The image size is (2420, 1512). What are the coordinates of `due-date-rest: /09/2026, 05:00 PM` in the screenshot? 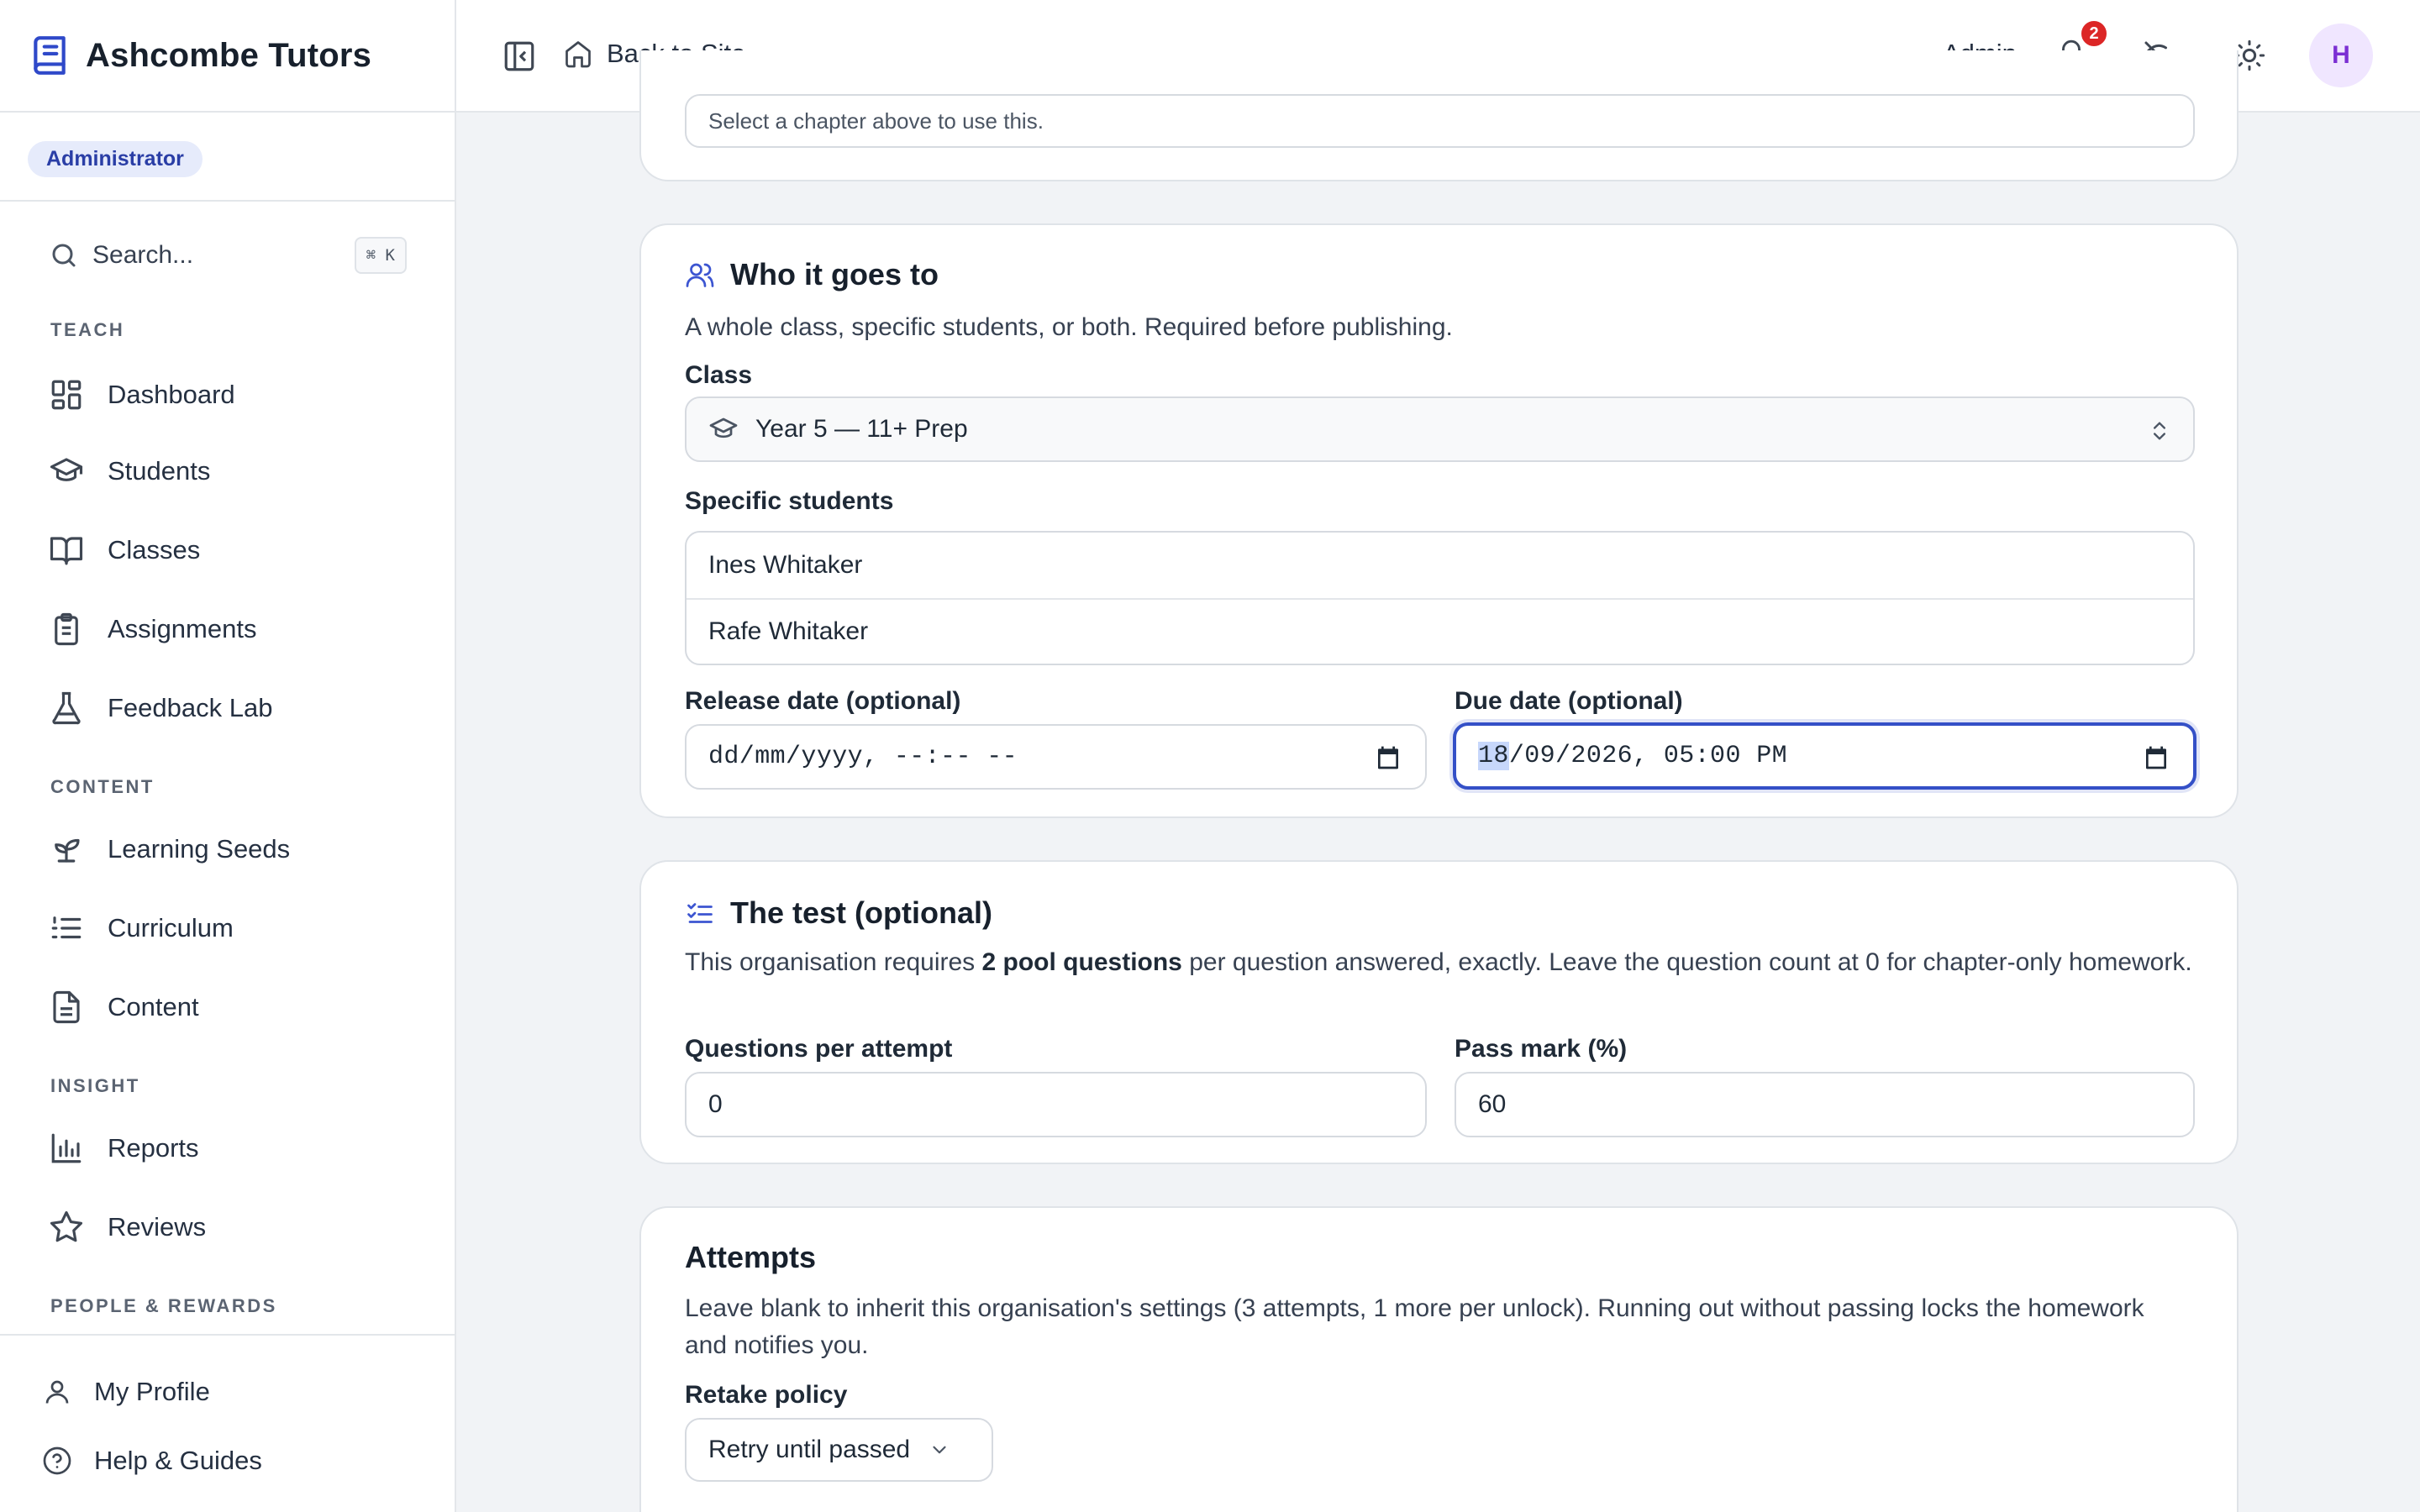 It's located at (1648, 756).